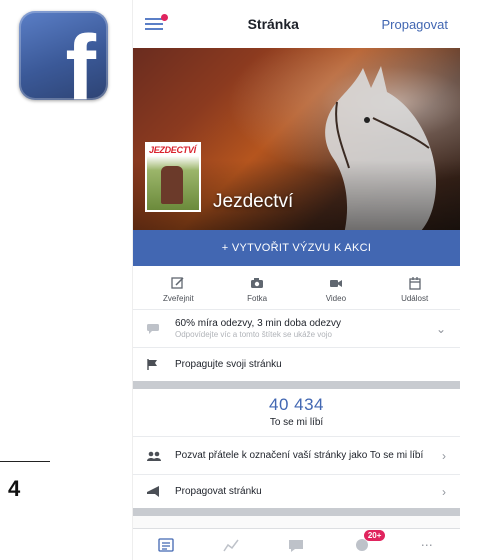 The width and height of the screenshot is (493, 560). Describe the element at coordinates (414, 283) in the screenshot. I see `calendar-icon` at that location.